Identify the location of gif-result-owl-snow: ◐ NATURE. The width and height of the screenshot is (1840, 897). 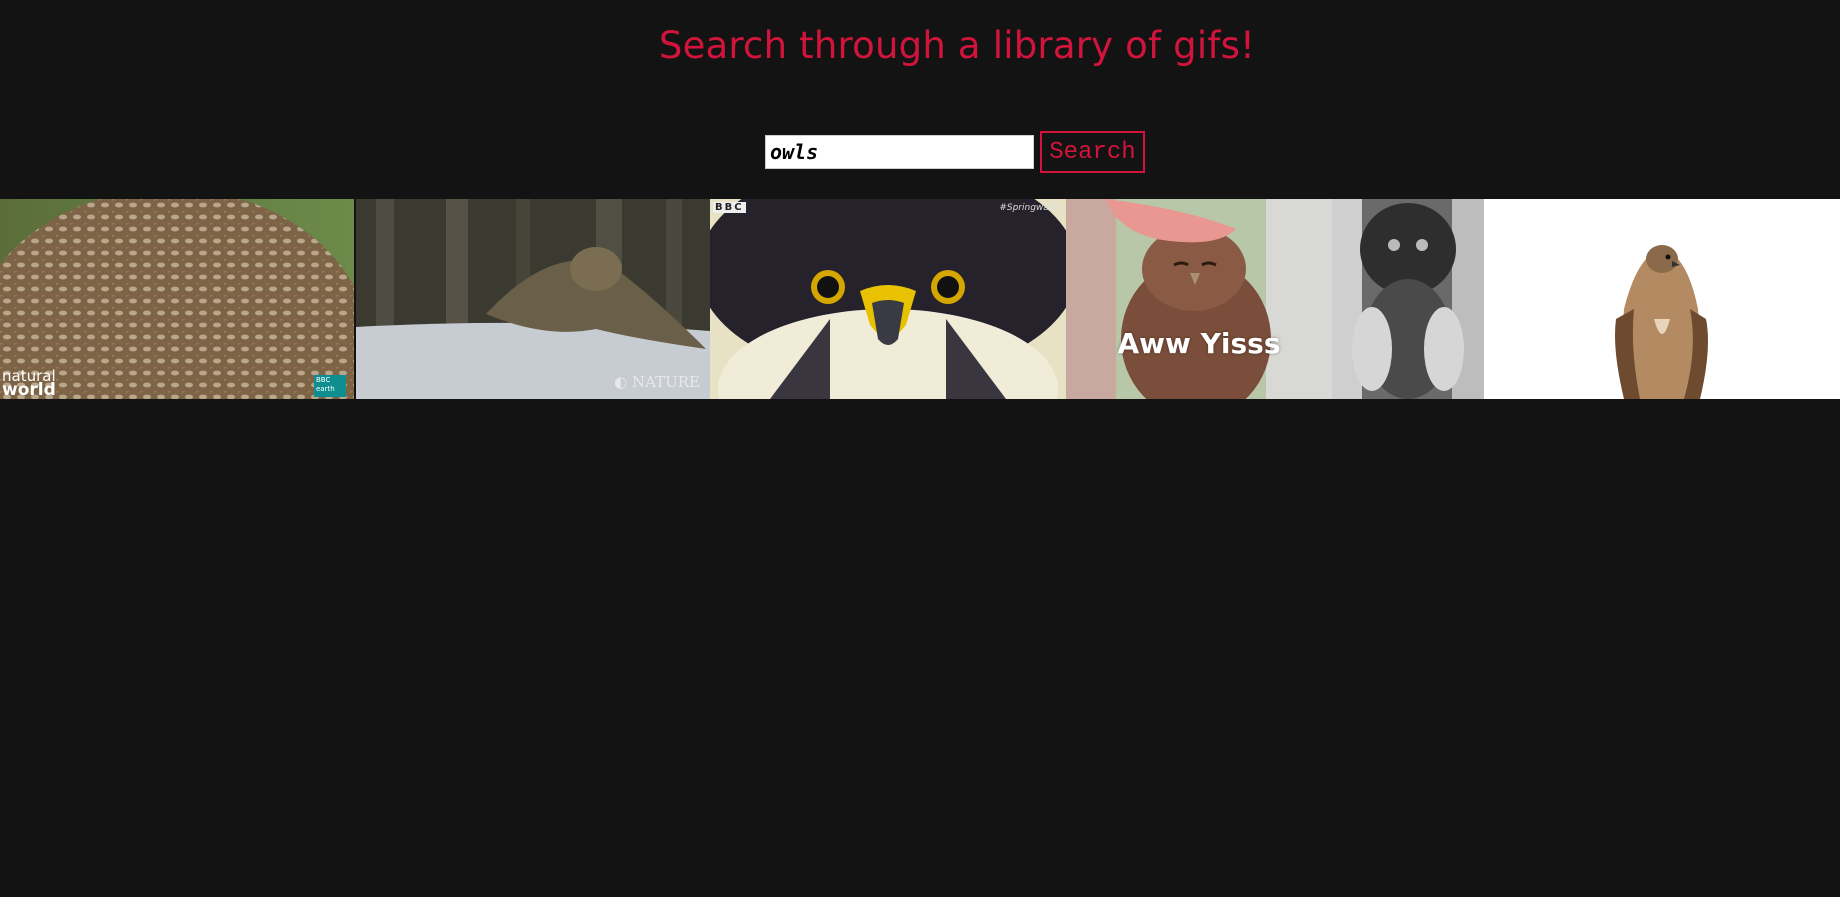
(533, 299).